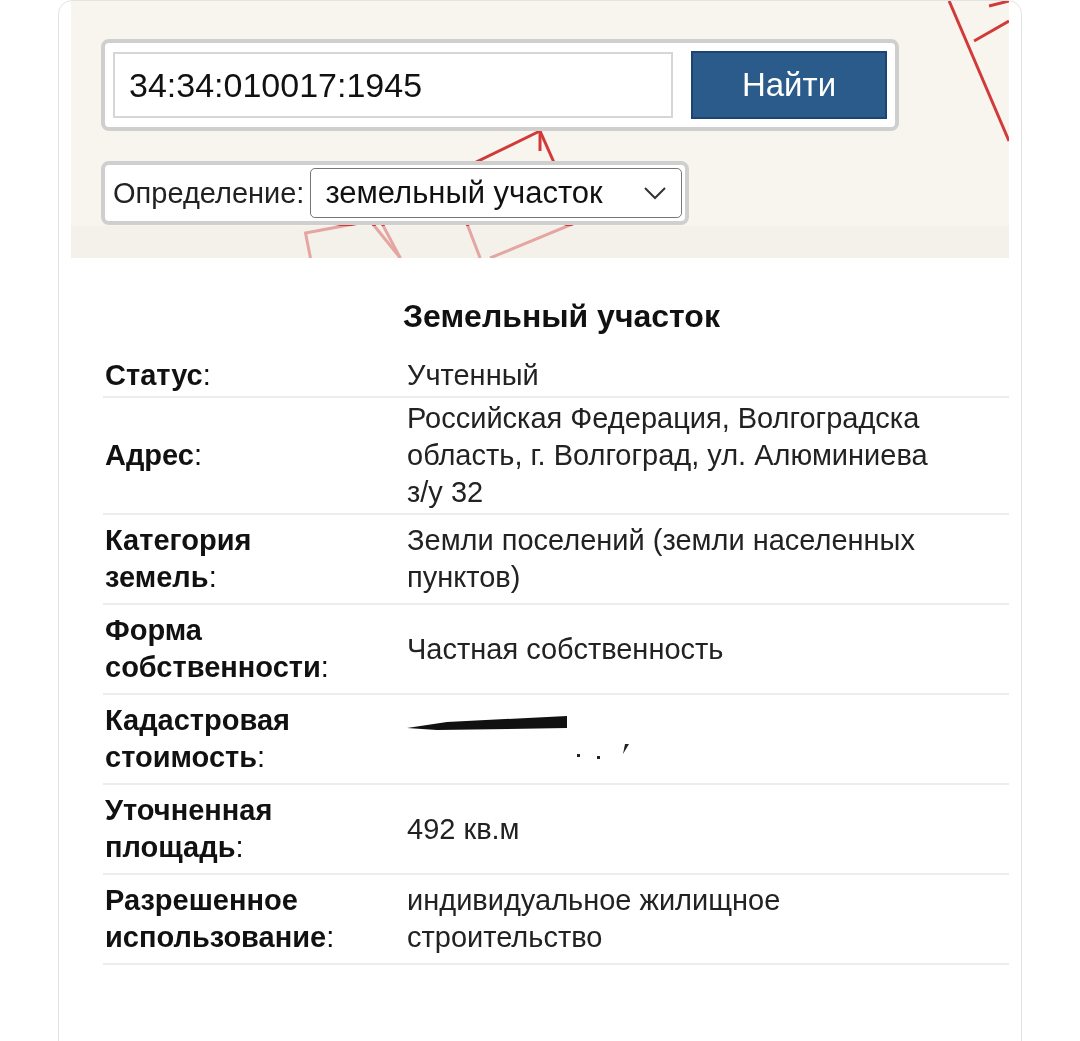 This screenshot has width=1080, height=1041. What do you see at coordinates (594, 919) in the screenshot?
I see `field-value: индивидуальное жилищное строительство` at bounding box center [594, 919].